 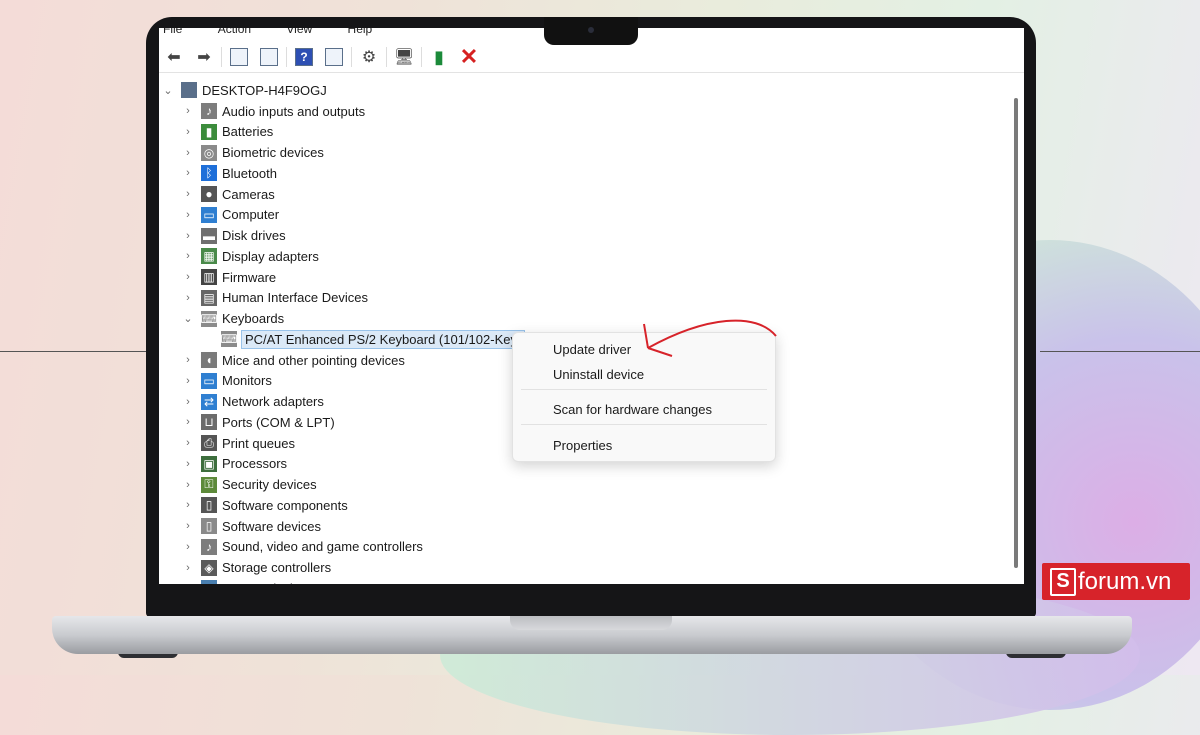 I want to click on tree-category-label: Display adapters, so click(x=270, y=256).